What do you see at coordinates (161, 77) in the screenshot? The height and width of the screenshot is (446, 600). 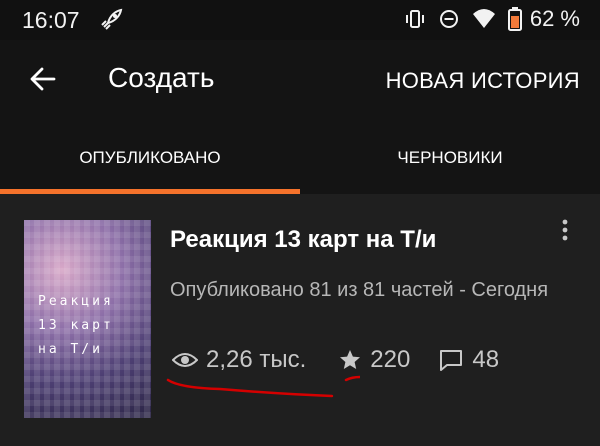 I see `page-title: Создать` at bounding box center [161, 77].